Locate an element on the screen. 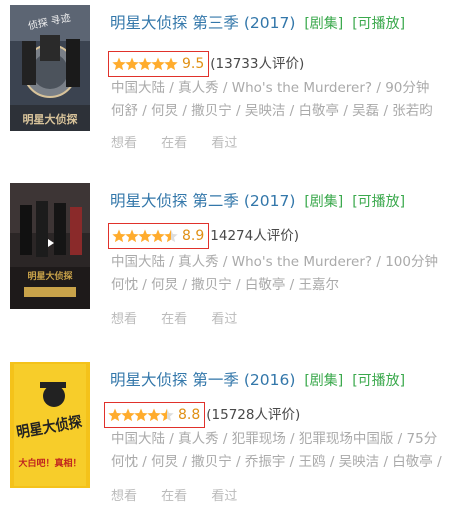 The height and width of the screenshot is (532, 460). cast-list: 何舒 / 何炅 / 撒贝宁 / 吴映洁 / 白敬亭 / 吴磊 / 张若昀 is located at coordinates (272, 111).